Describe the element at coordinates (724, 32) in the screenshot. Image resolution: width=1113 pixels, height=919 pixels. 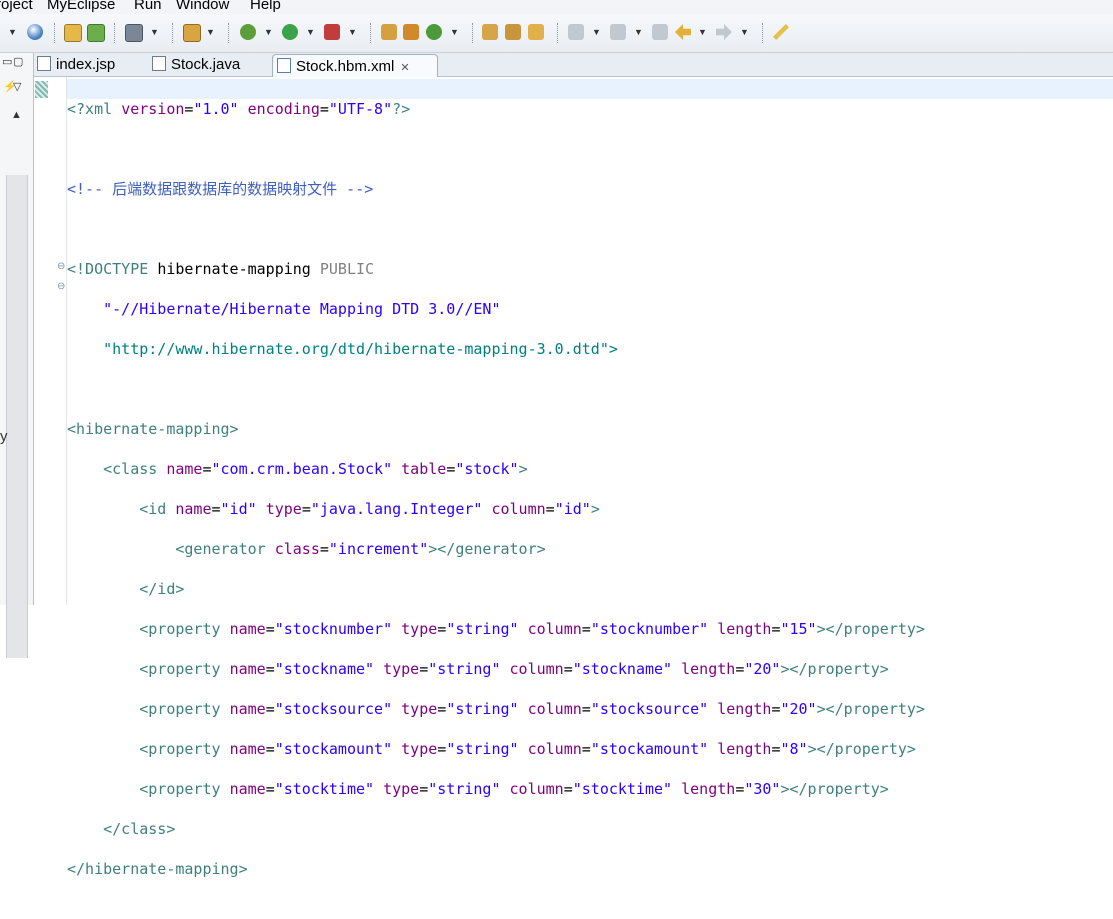
I see `forward-arrow-icon` at that location.